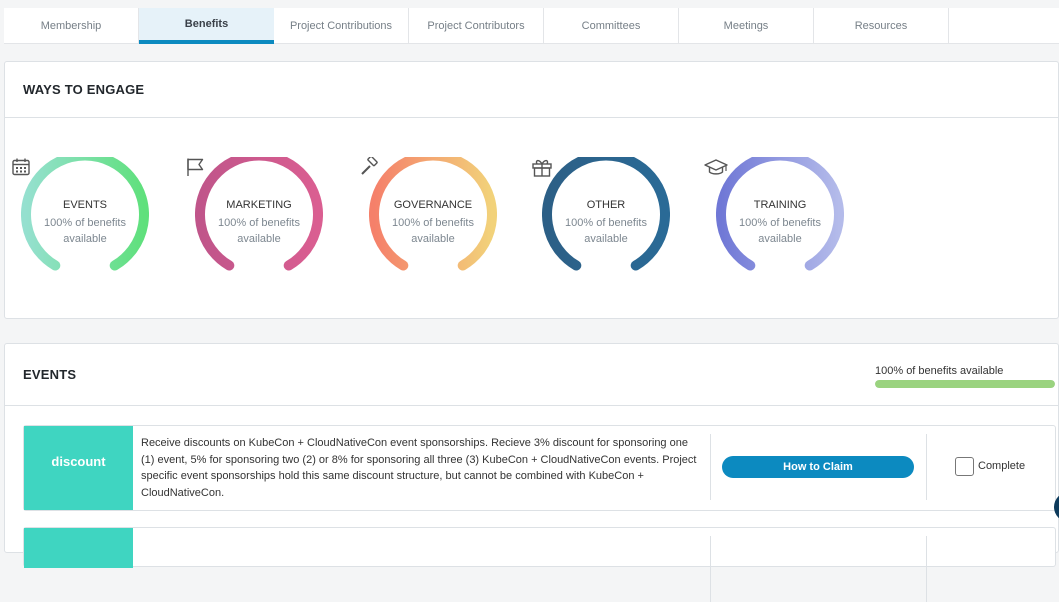 Image resolution: width=1059 pixels, height=602 pixels. I want to click on gauge-events: EVENTS 100% of benefits available, so click(80, 221).